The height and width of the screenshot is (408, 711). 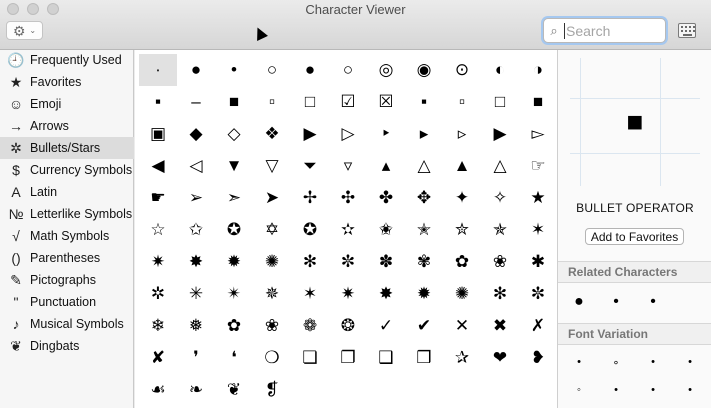 What do you see at coordinates (348, 262) in the screenshot?
I see `character-cell: ✼` at bounding box center [348, 262].